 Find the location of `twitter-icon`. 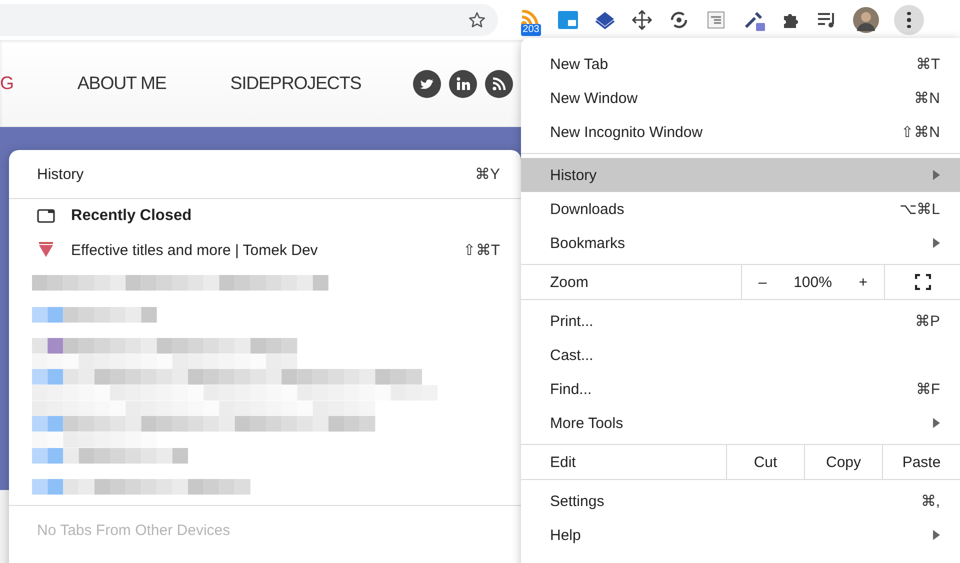

twitter-icon is located at coordinates (427, 84).